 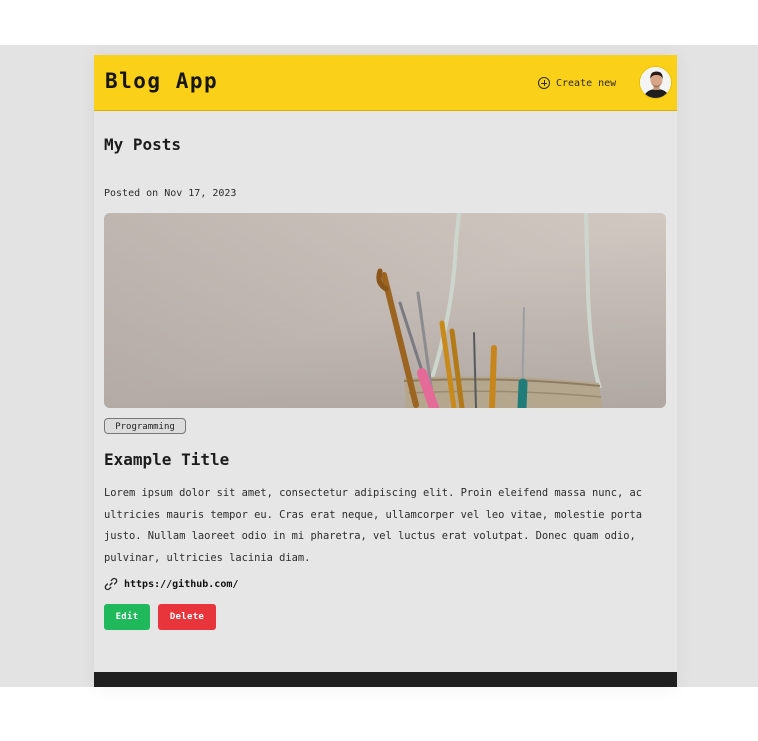 What do you see at coordinates (143, 144) in the screenshot?
I see `page-title: My Posts` at bounding box center [143, 144].